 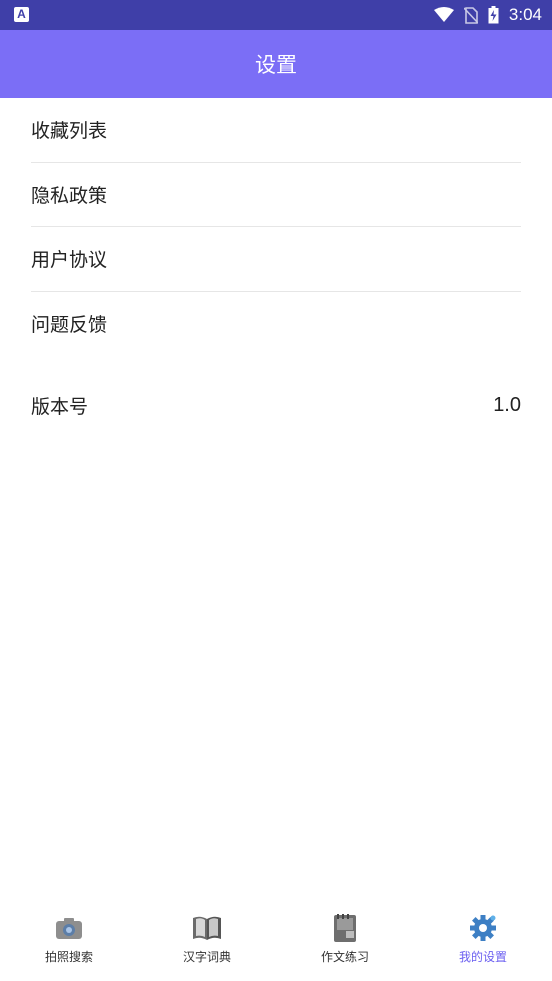 What do you see at coordinates (69, 195) in the screenshot?
I see `settings-item-label: 隐私政策` at bounding box center [69, 195].